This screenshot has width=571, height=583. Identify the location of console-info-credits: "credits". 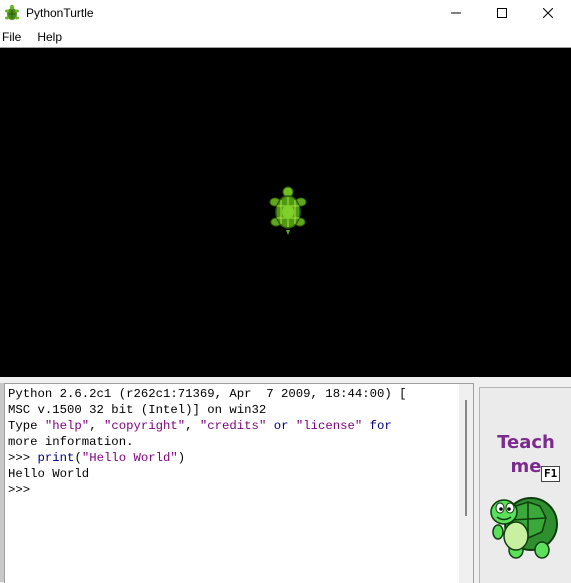
(233, 426).